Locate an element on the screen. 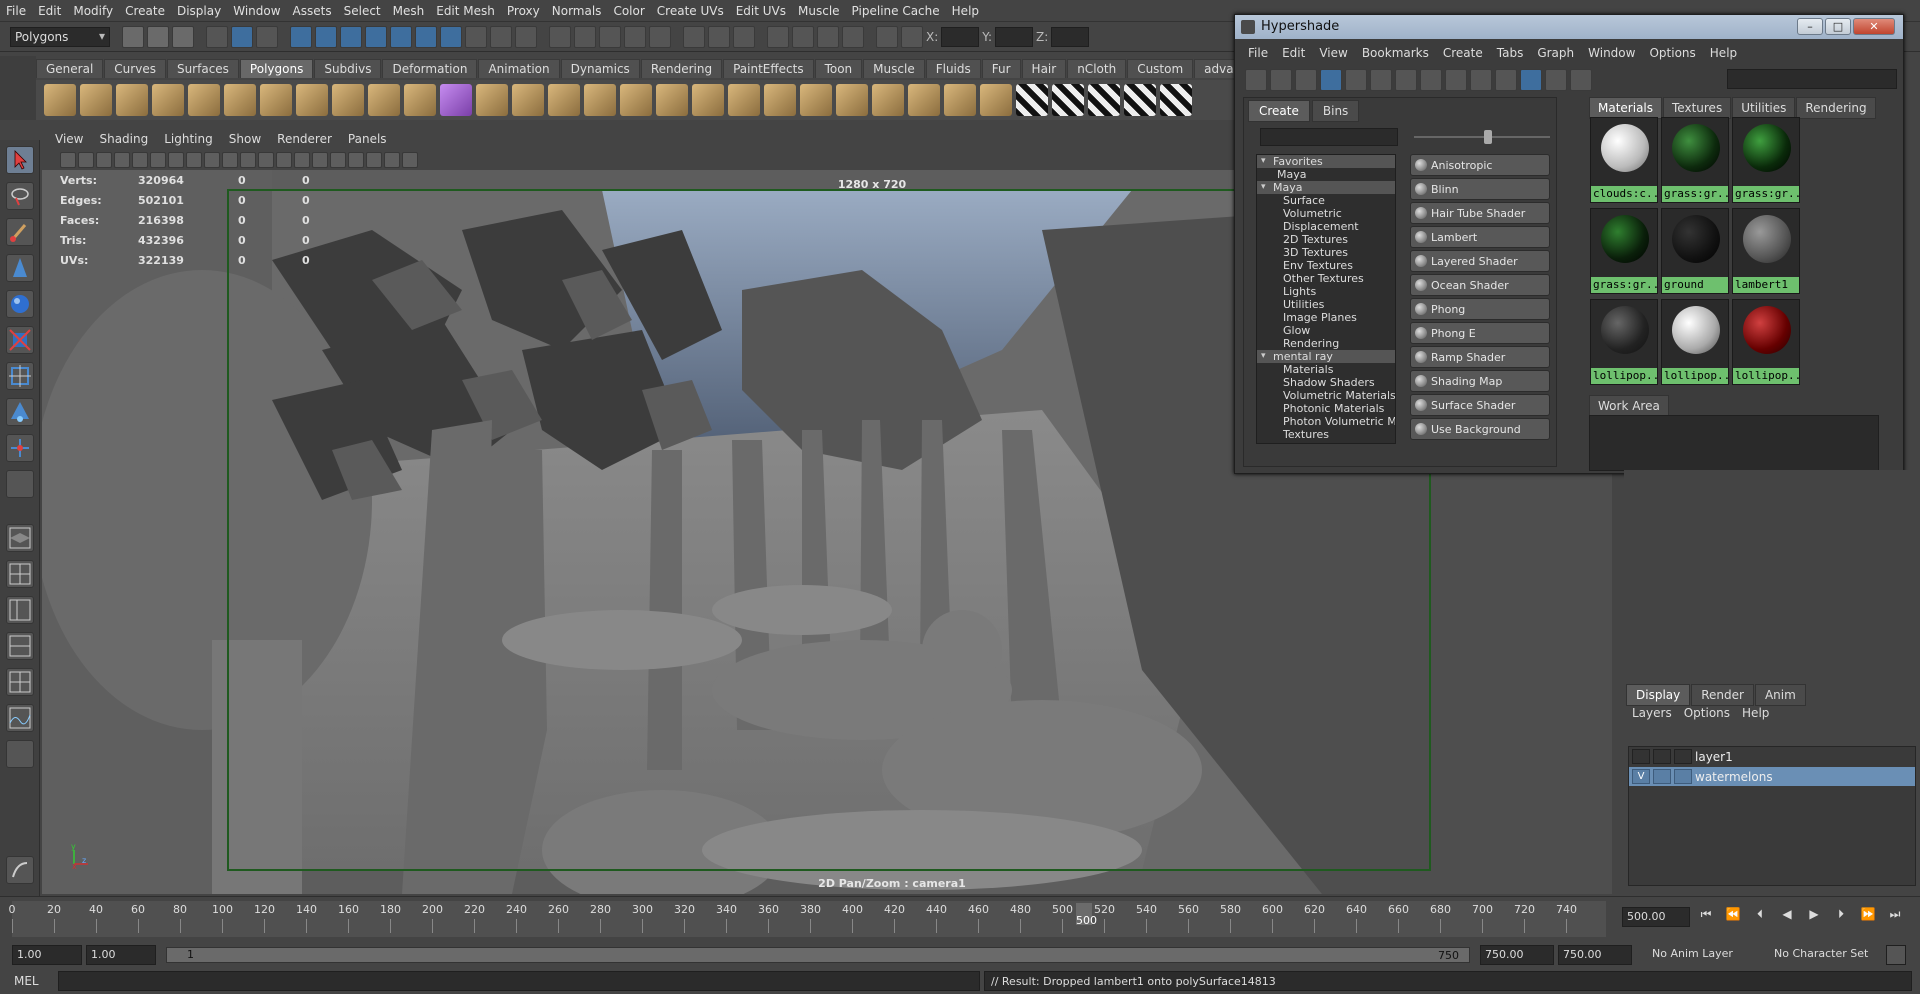 The width and height of the screenshot is (1920, 994). hs-menu-create: Create is located at coordinates (1463, 53).